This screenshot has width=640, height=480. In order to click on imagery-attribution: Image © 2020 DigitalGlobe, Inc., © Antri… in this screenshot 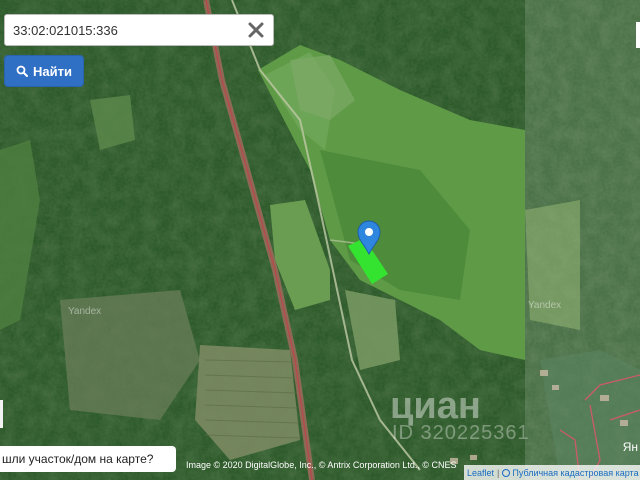, I will do `click(321, 465)`.